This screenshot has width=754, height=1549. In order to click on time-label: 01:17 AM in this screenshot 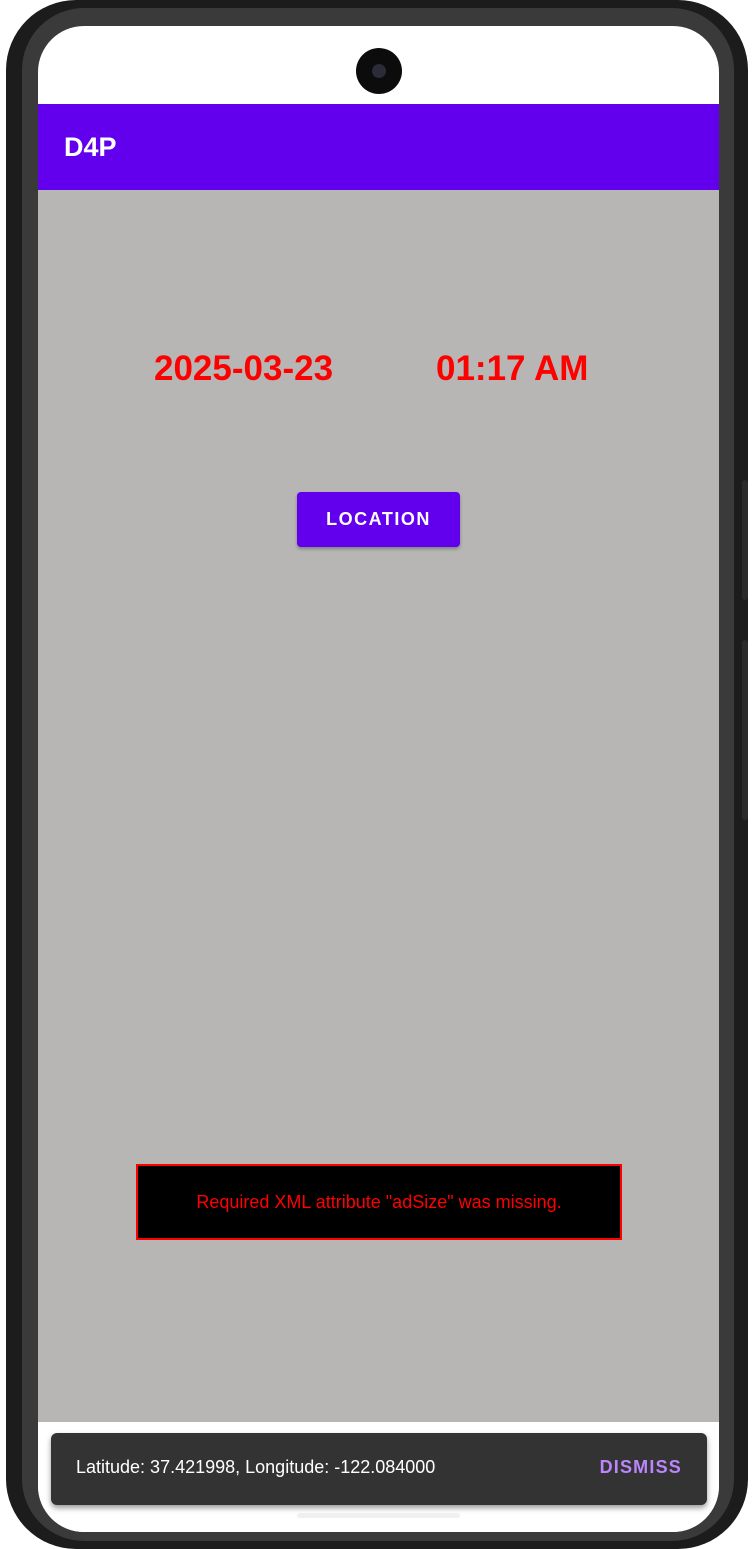, I will do `click(512, 368)`.